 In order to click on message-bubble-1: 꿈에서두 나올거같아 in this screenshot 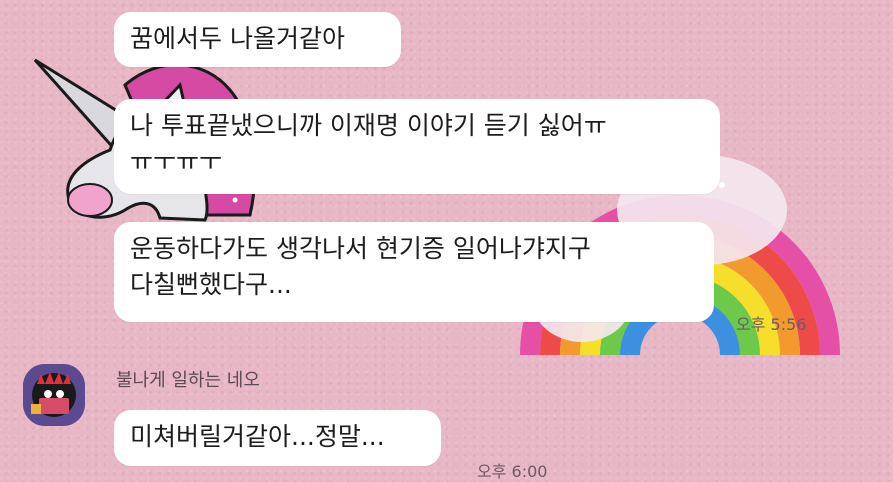, I will do `click(257, 39)`.